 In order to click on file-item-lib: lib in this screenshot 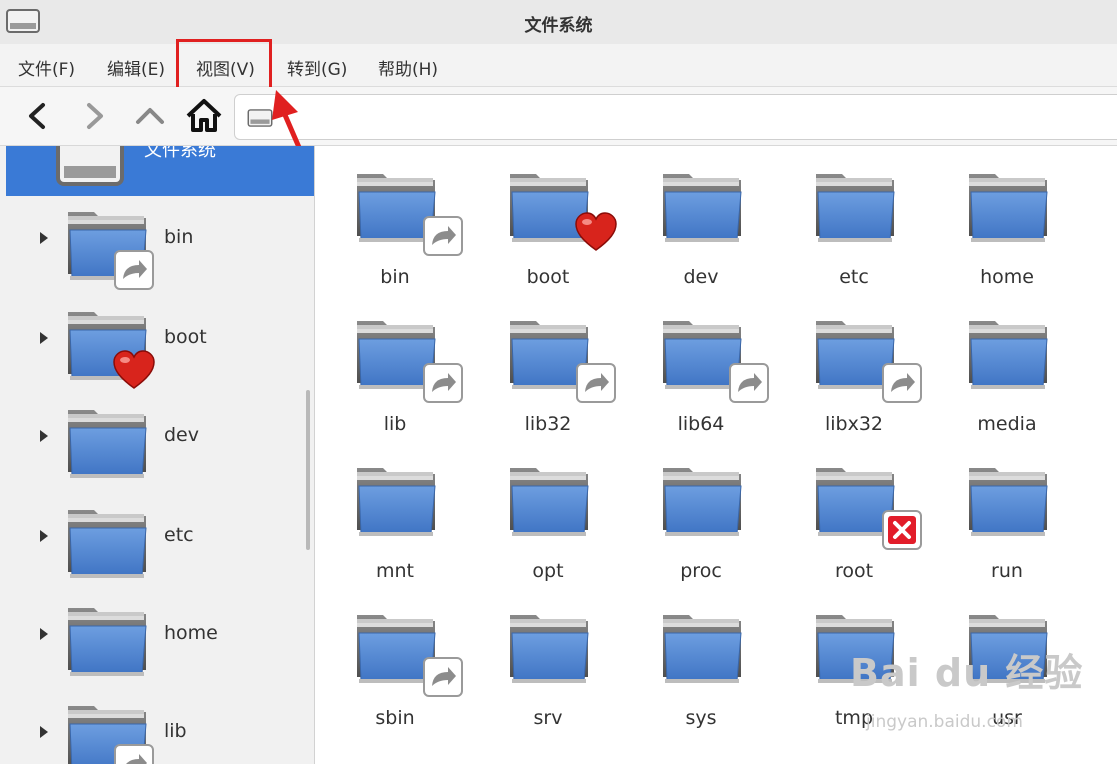, I will do `click(395, 367)`.